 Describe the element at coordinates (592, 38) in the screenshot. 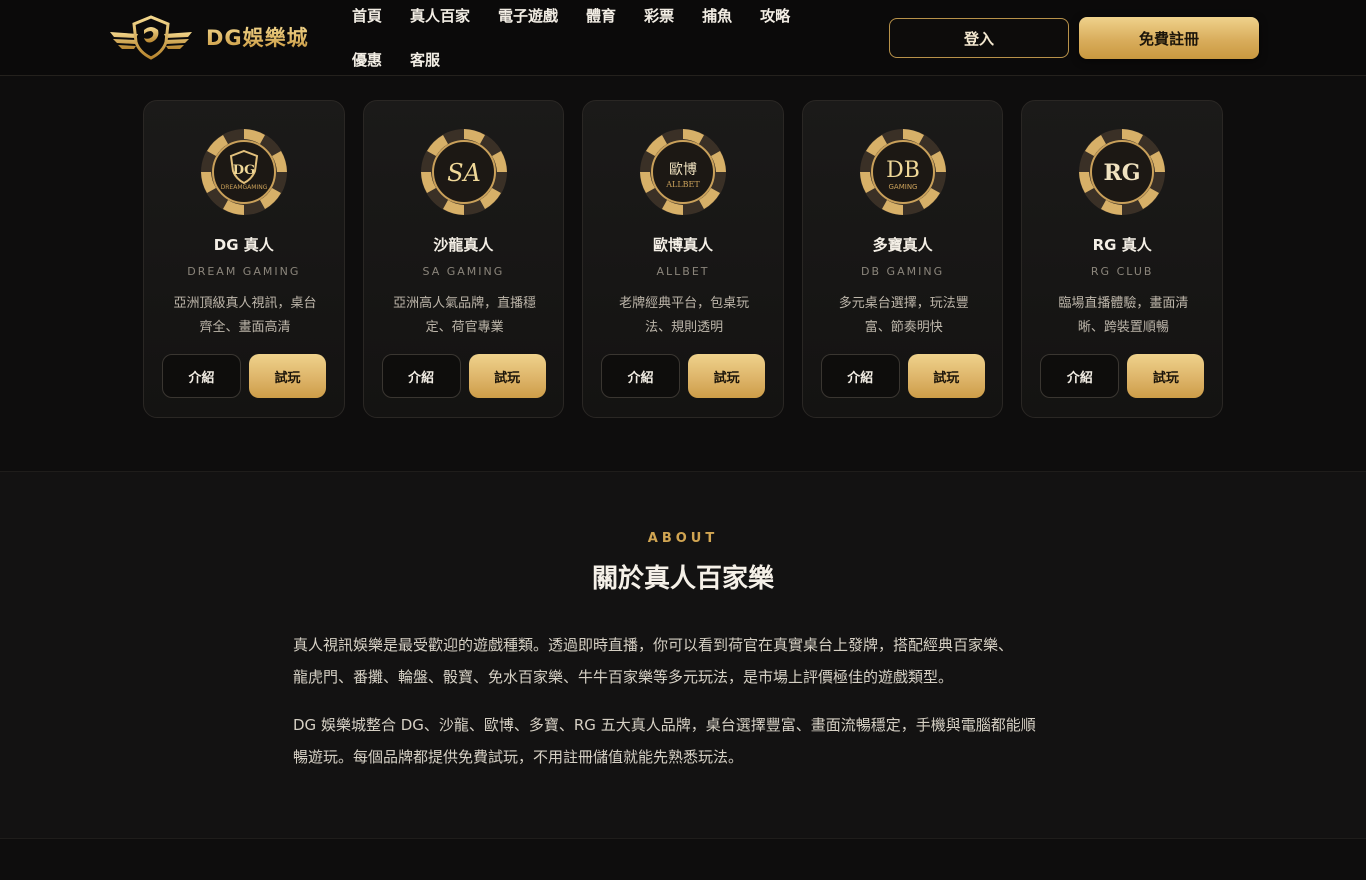

I see `main-nav: 首頁 真人百家 電子遊戲 體育 彩票 捕魚 攻略 優惠 客服` at that location.